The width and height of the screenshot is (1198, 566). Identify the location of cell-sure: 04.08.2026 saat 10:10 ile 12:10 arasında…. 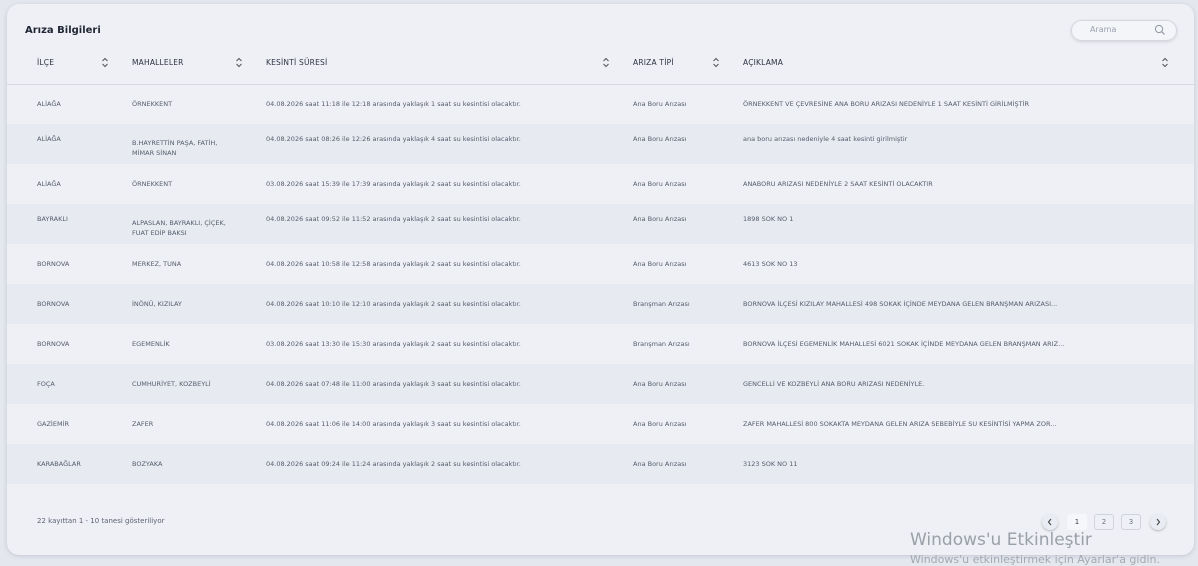
(393, 304).